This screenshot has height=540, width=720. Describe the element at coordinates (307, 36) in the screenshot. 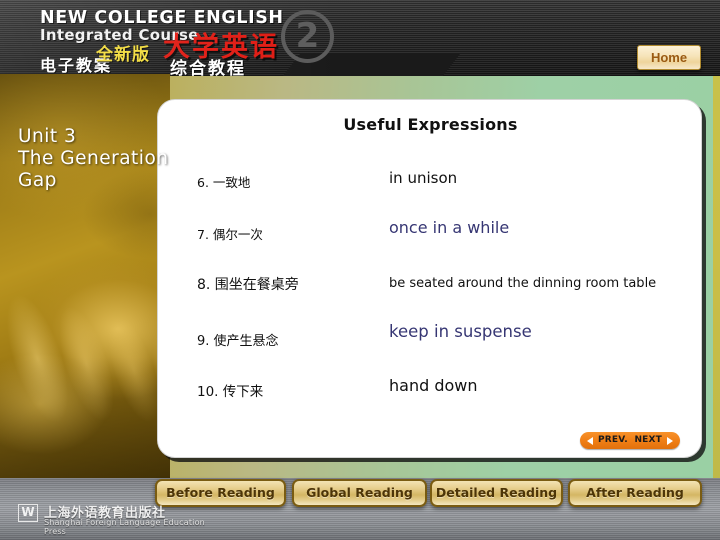

I see `volume-number-badge: 2` at that location.